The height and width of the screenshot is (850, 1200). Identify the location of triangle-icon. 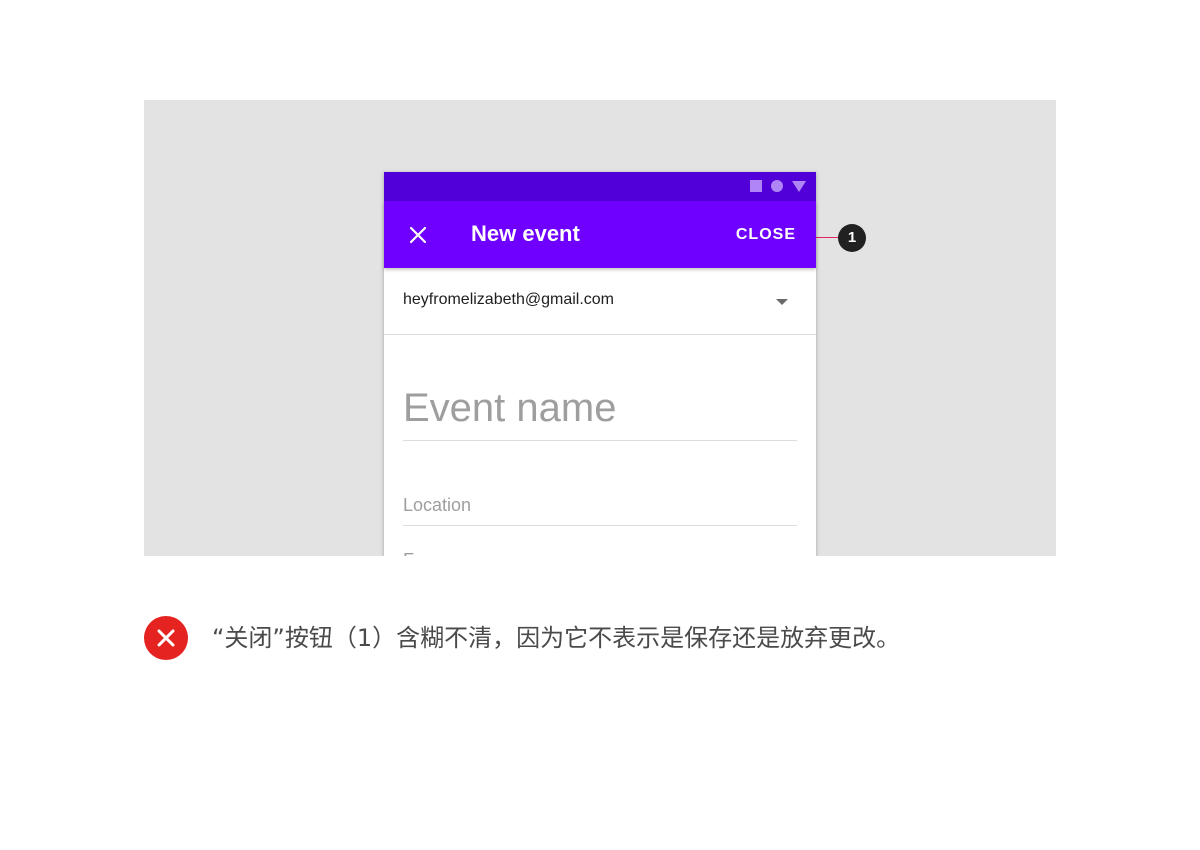
(799, 186).